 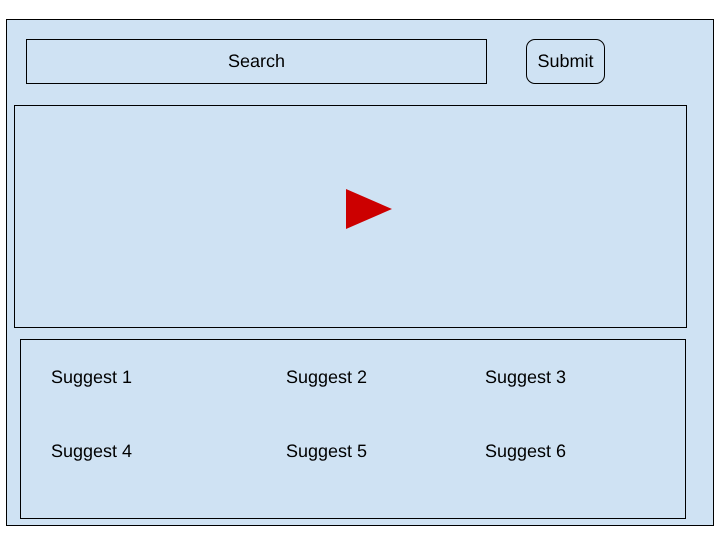 I want to click on suggestion-link: Suggest 5, so click(x=327, y=451).